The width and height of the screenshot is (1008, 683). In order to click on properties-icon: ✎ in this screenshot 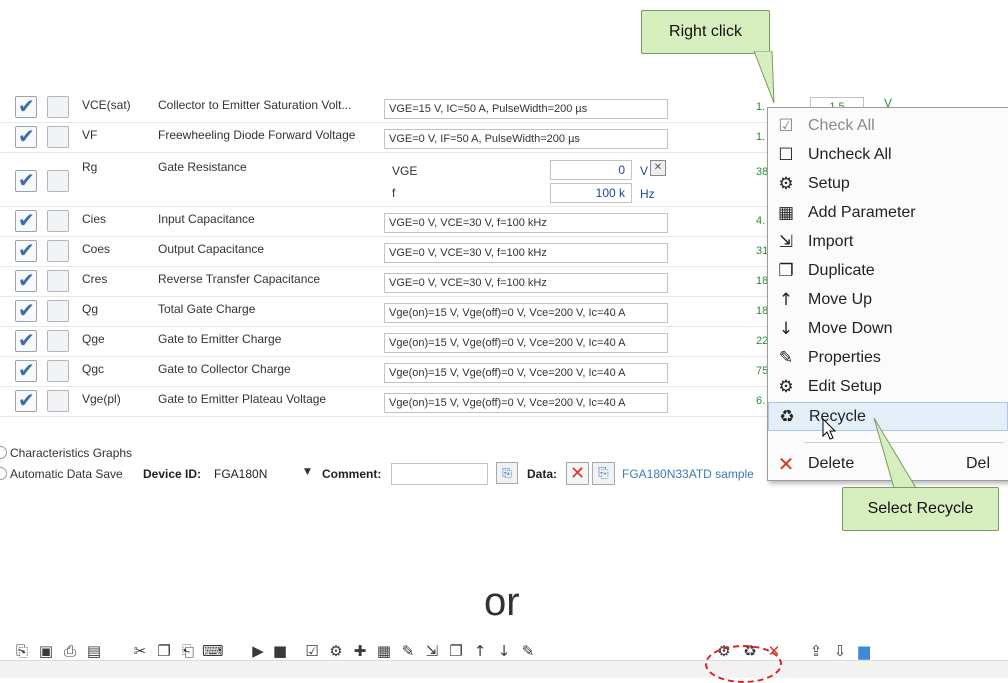, I will do `click(528, 651)`.